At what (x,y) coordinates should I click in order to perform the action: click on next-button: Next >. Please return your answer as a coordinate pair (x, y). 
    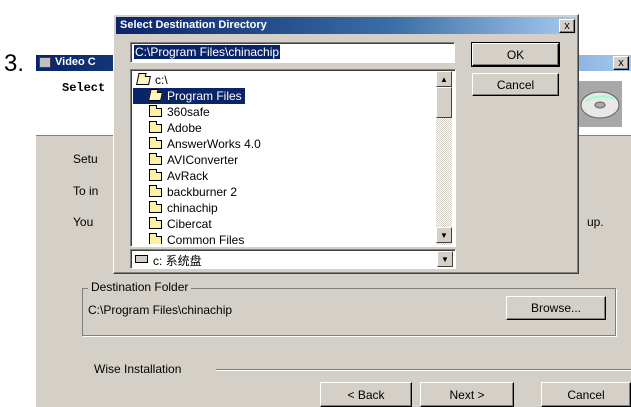
    Looking at the image, I should click on (467, 394).